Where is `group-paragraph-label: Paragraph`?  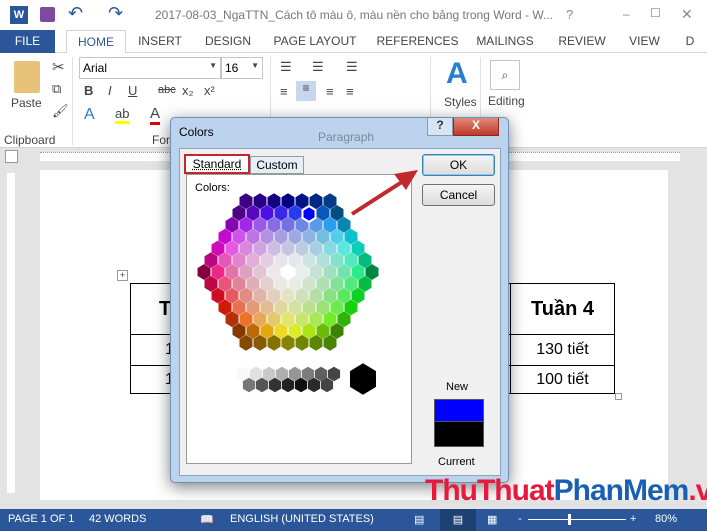
group-paragraph-label: Paragraph is located at coordinates (346, 137).